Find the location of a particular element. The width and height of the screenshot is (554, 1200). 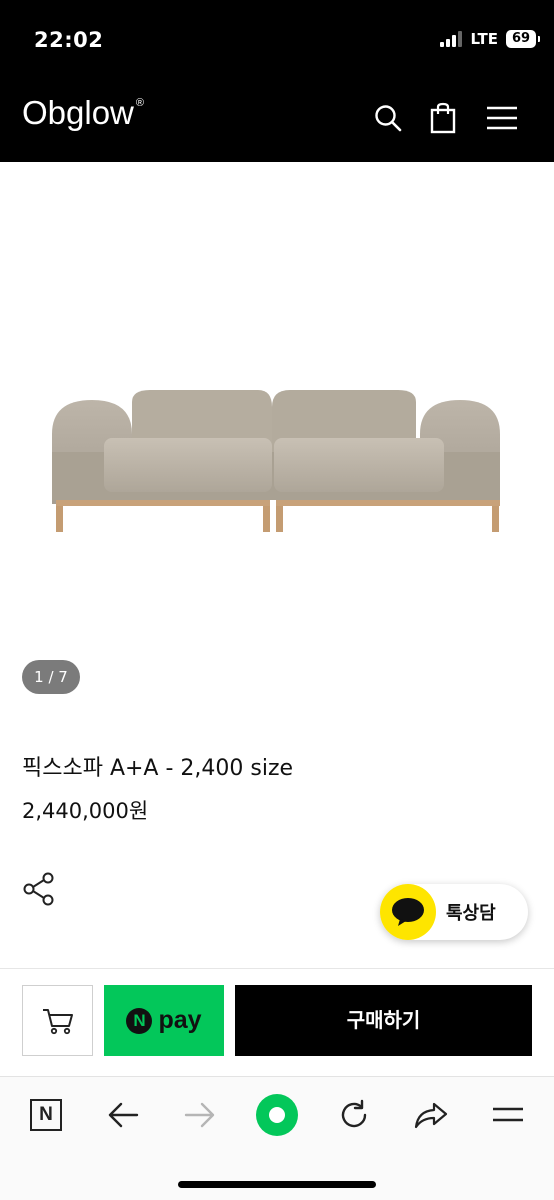

refresh-icon is located at coordinates (354, 1115).